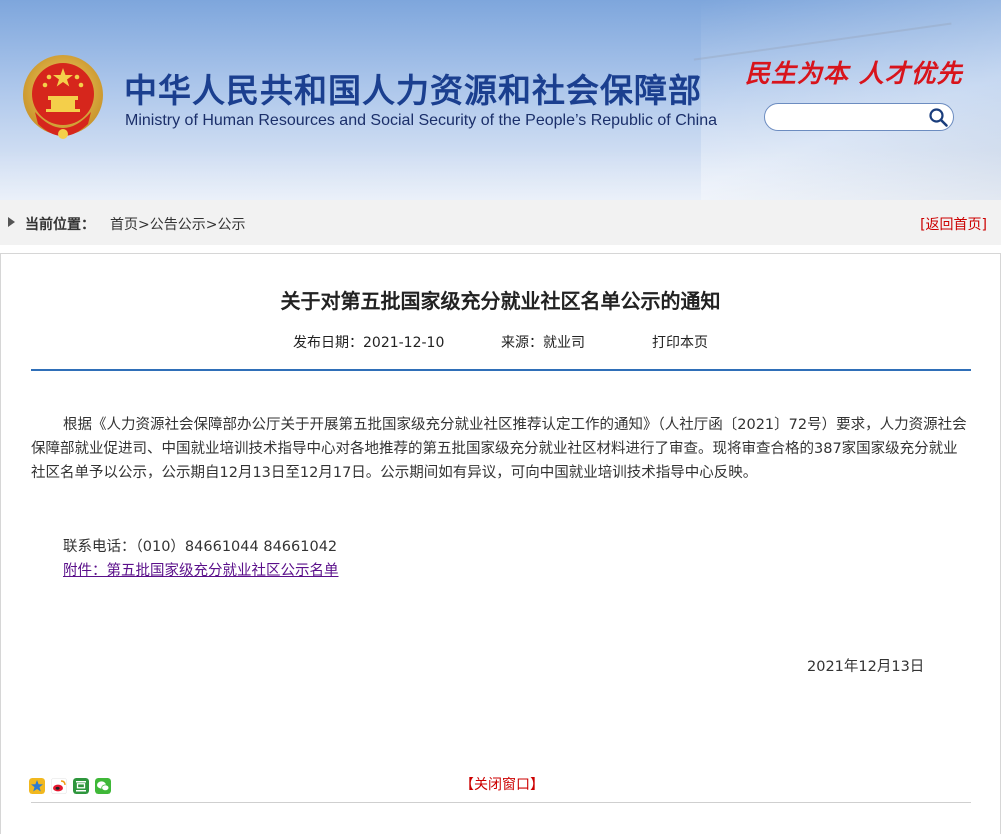 This screenshot has width=1001, height=834. I want to click on breadcrumb: 当前位置： 首页>公告公示>公示 [返回首页], so click(500, 222).